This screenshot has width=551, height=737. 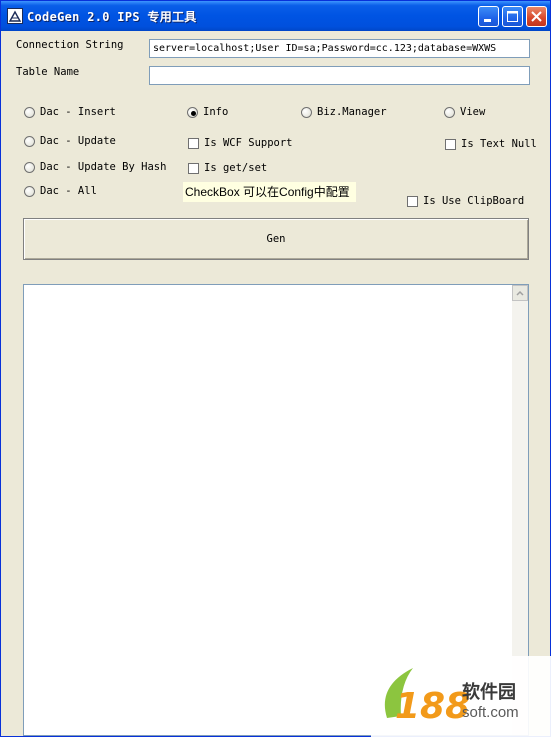 I want to click on radio-dac-update-by-hash-label: Dac - Update By Hash, so click(x=103, y=167).